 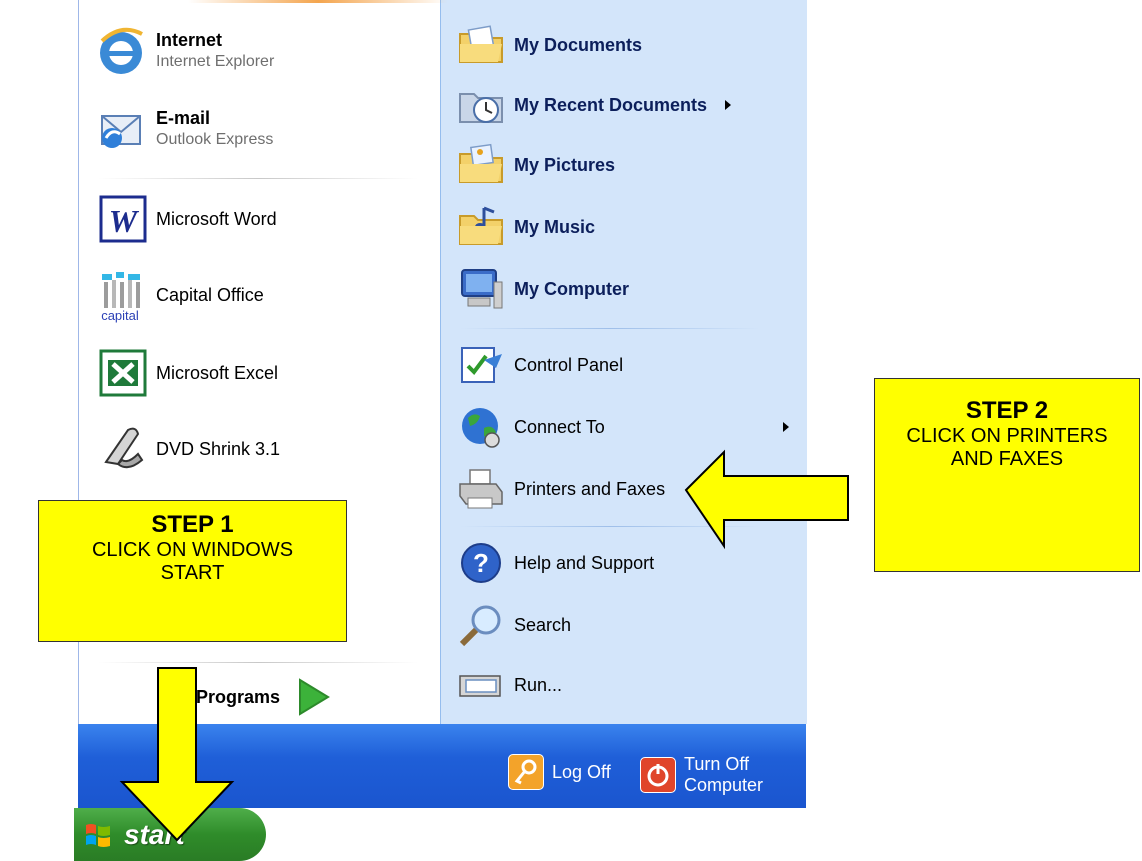 I want to click on step2-title: STEP 2, so click(x=1007, y=410).